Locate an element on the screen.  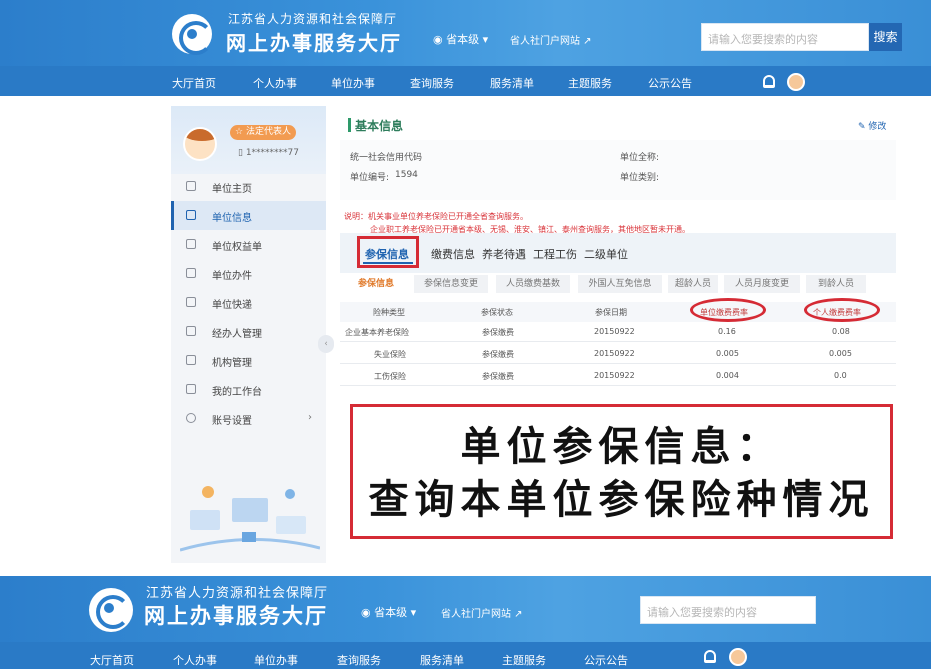
unit-no-label: 单位编号: is located at coordinates (370, 178).